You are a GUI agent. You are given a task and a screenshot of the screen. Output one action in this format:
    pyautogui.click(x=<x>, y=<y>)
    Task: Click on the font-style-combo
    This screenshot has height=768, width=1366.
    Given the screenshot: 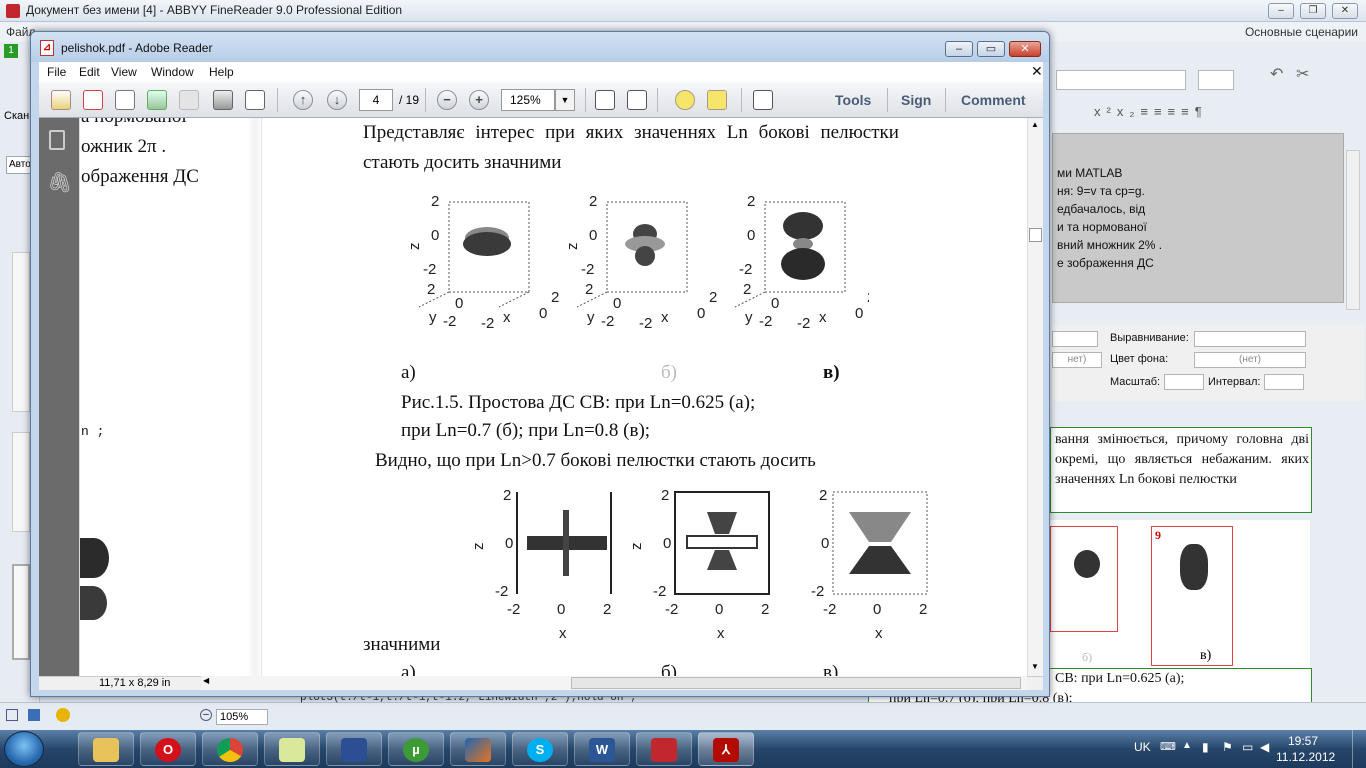 What is the action you would take?
    pyautogui.click(x=1075, y=339)
    